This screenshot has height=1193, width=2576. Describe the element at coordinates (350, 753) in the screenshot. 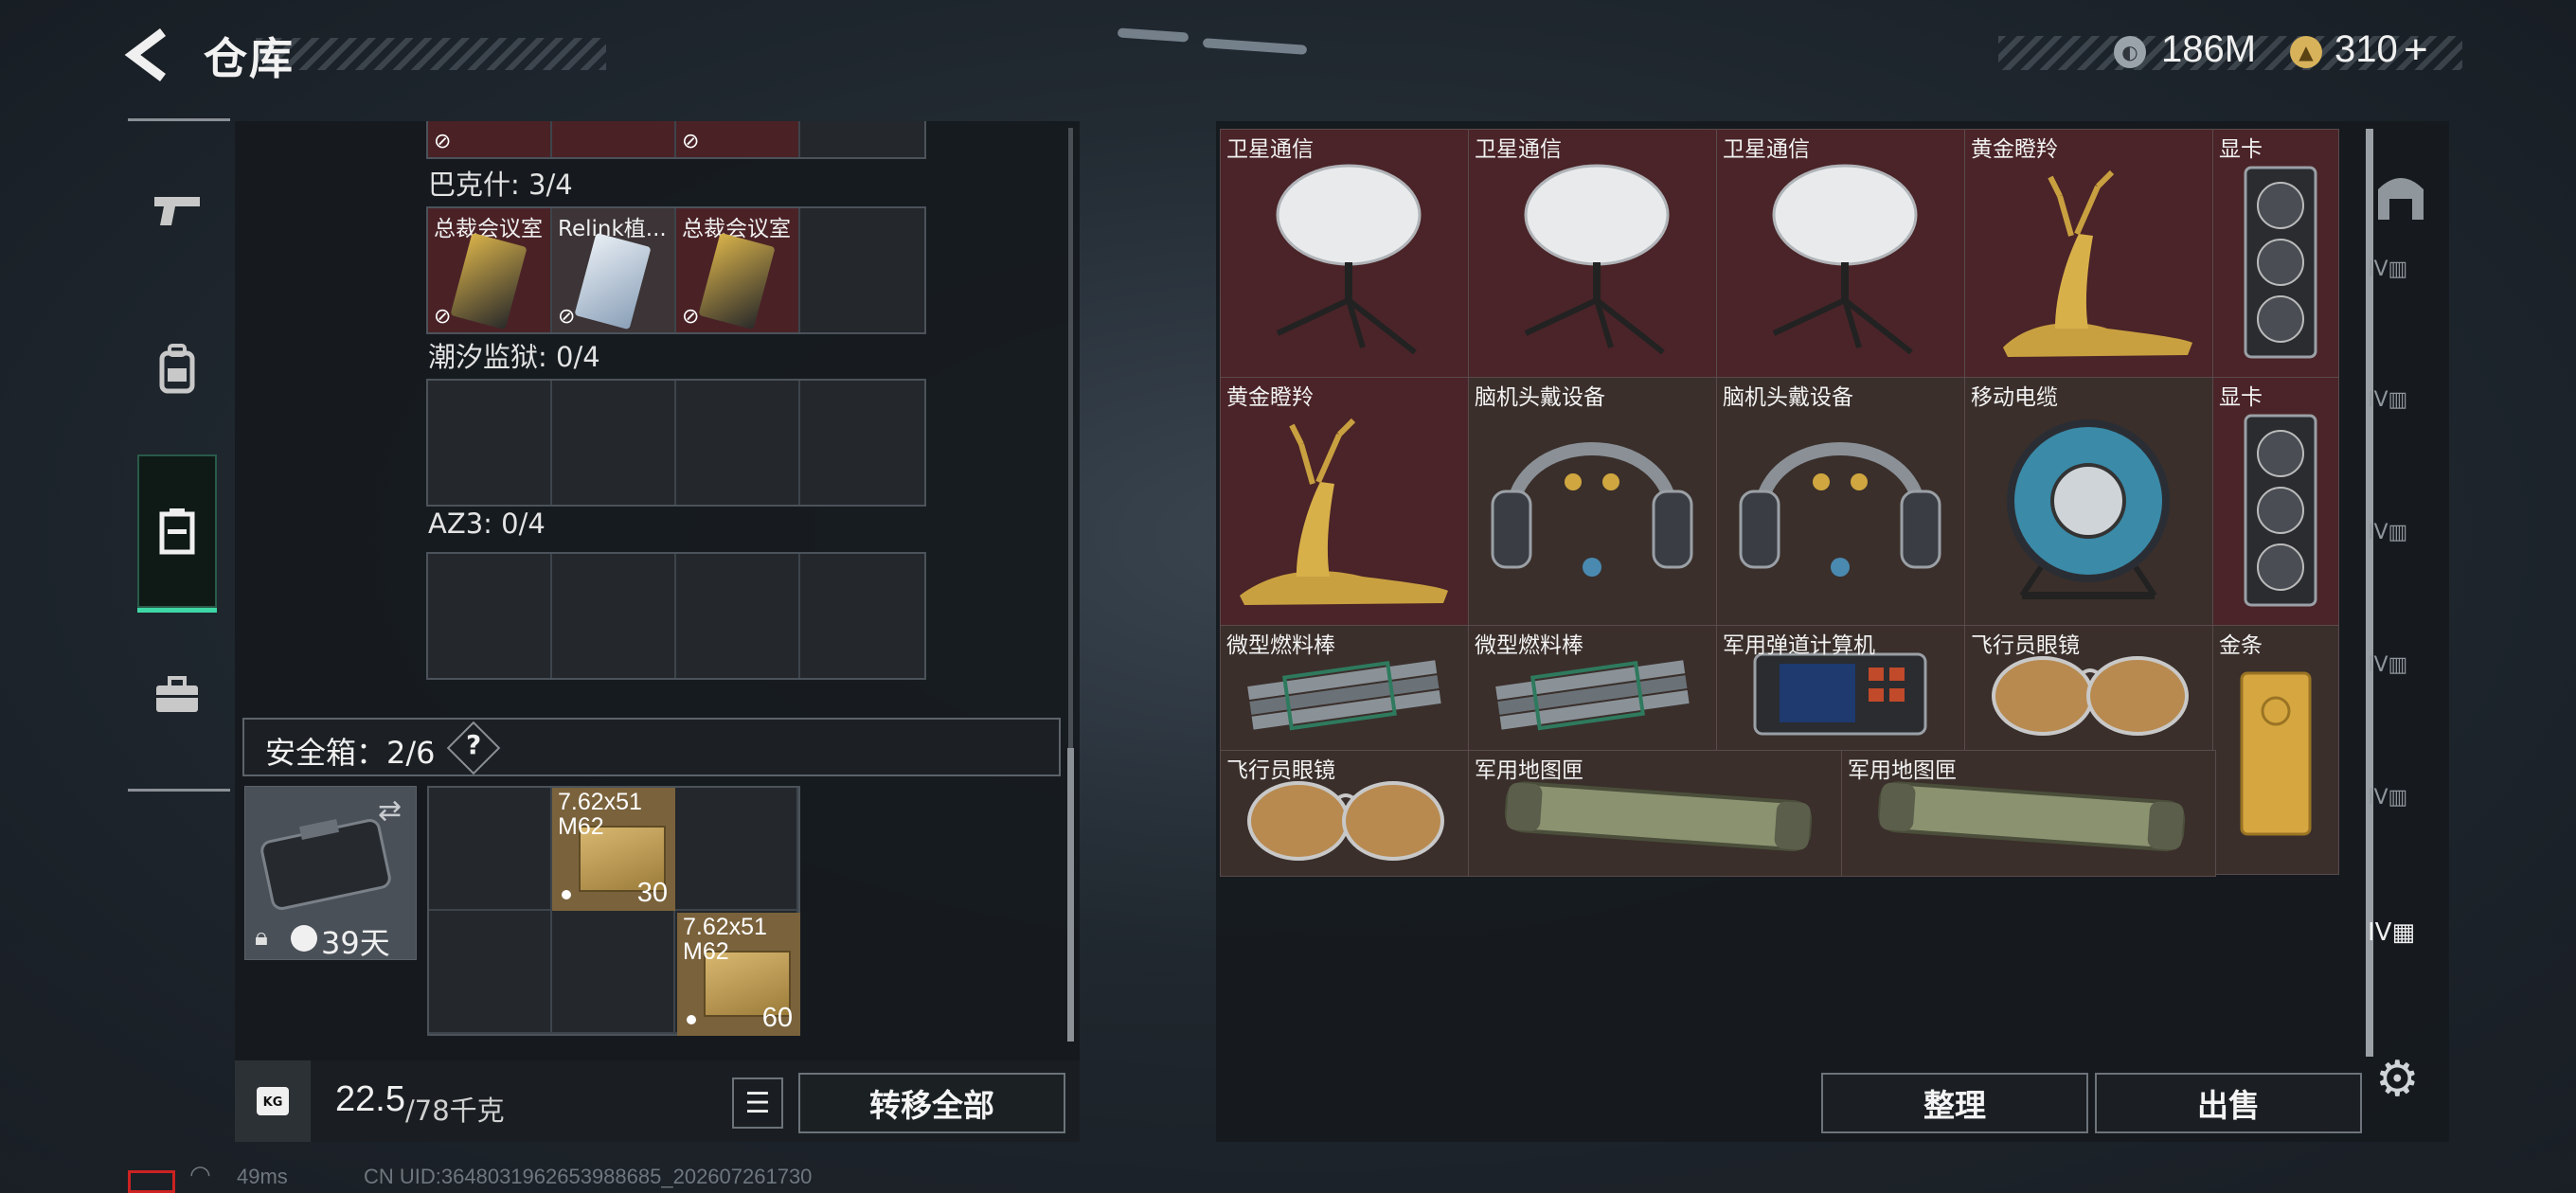

I see `safe-box-label: 安全箱：2/6` at that location.